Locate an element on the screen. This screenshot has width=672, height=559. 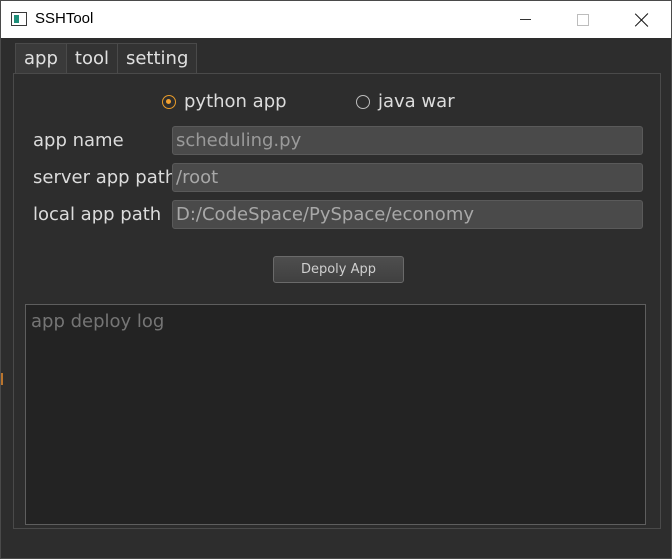
radio-python-app: python app is located at coordinates (224, 101).